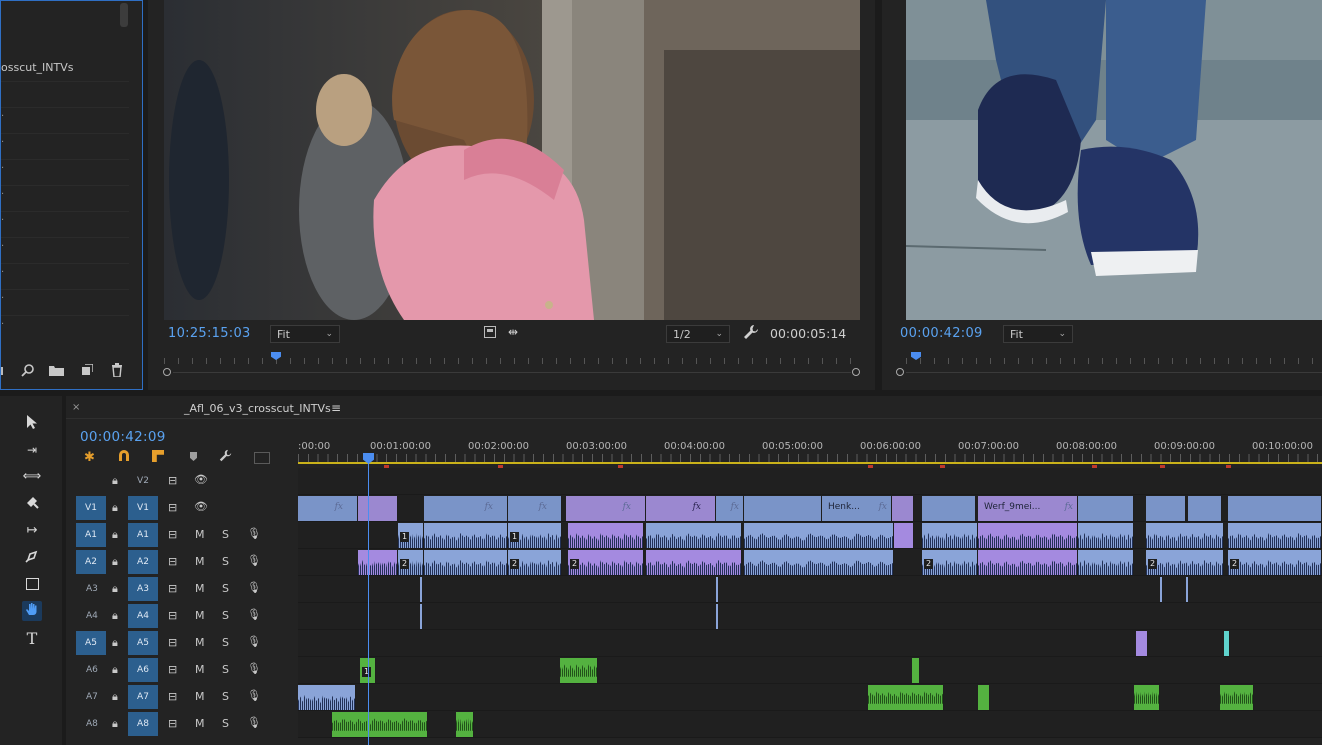  What do you see at coordinates (92, 589) in the screenshot?
I see `source-patch-a3: A3` at bounding box center [92, 589].